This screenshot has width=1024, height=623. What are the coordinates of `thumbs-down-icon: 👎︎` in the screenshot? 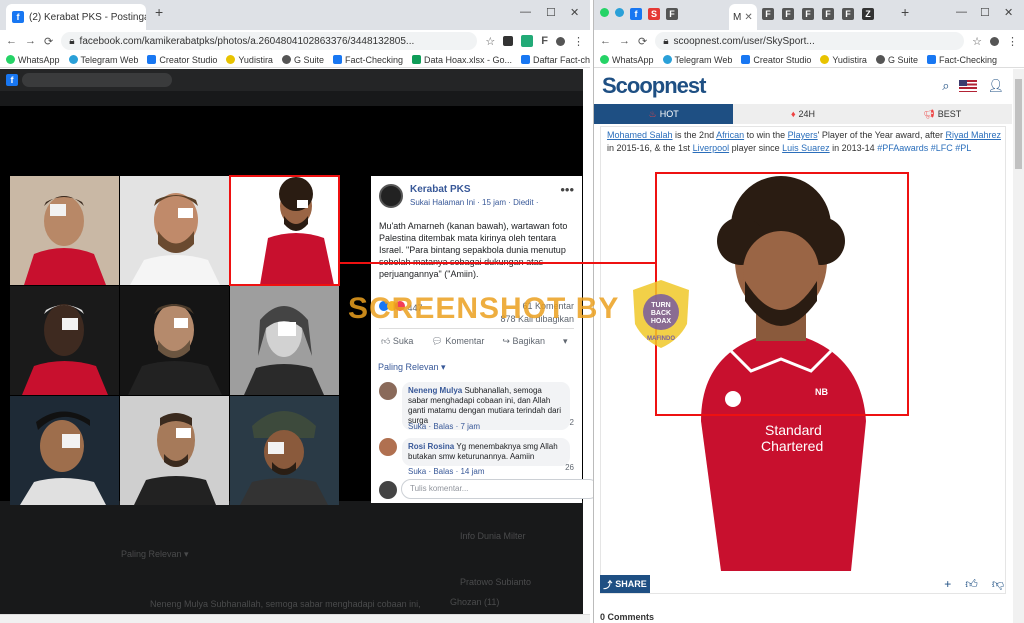 It's located at (998, 584).